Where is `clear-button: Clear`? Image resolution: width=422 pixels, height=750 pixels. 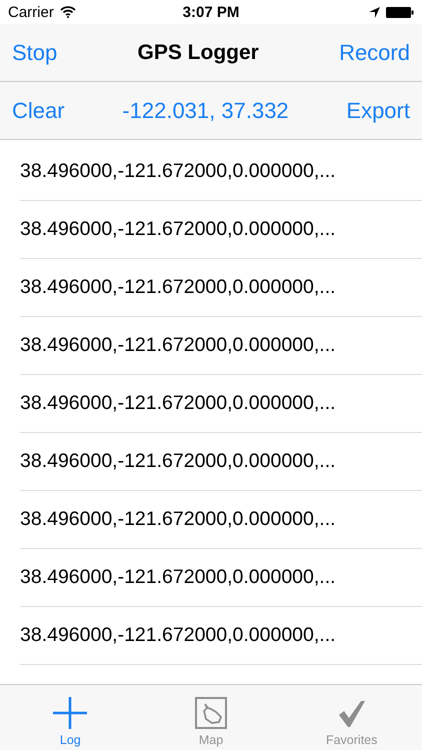 clear-button: Clear is located at coordinates (38, 111).